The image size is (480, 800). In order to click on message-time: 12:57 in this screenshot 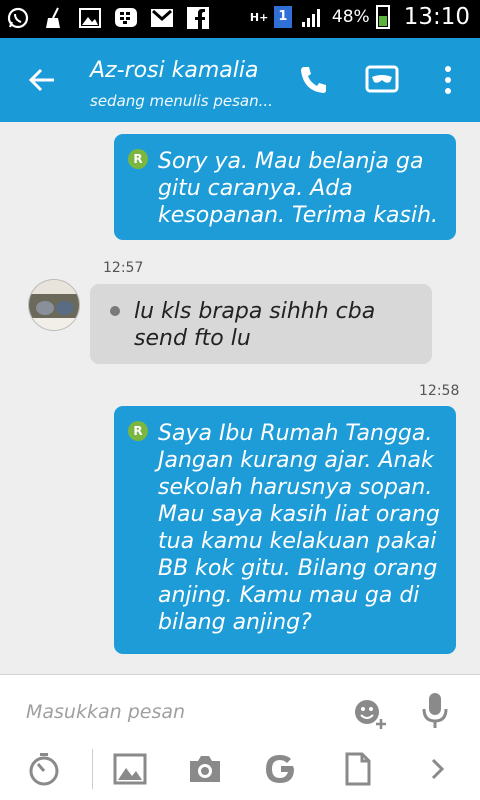, I will do `click(123, 268)`.